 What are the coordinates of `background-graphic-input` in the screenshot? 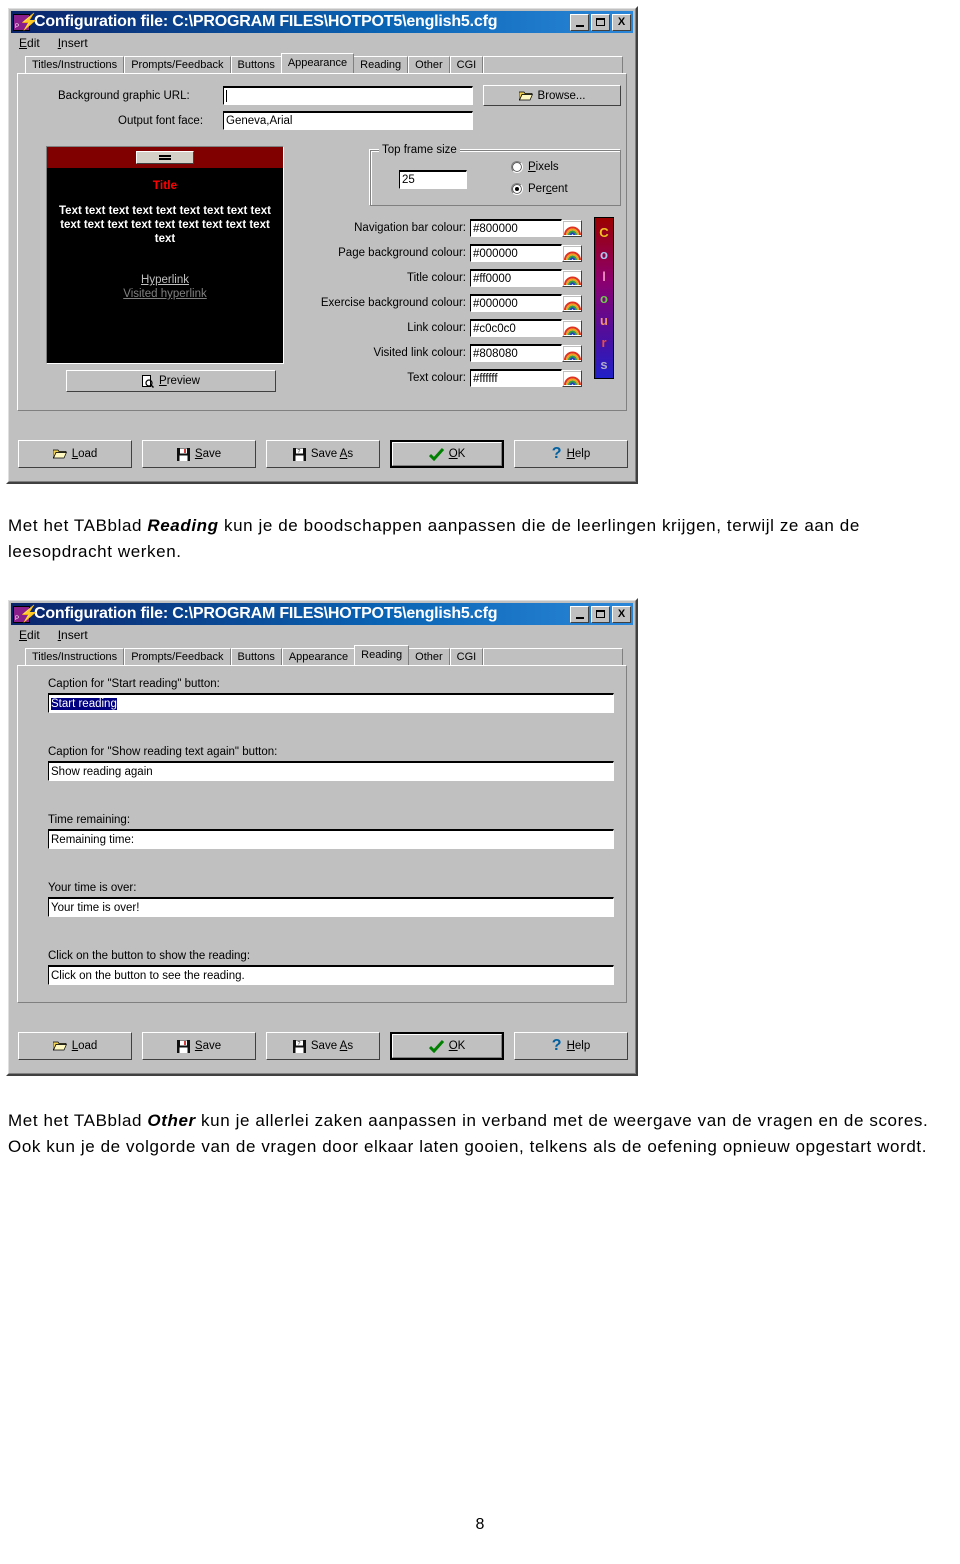 It's located at (348, 95).